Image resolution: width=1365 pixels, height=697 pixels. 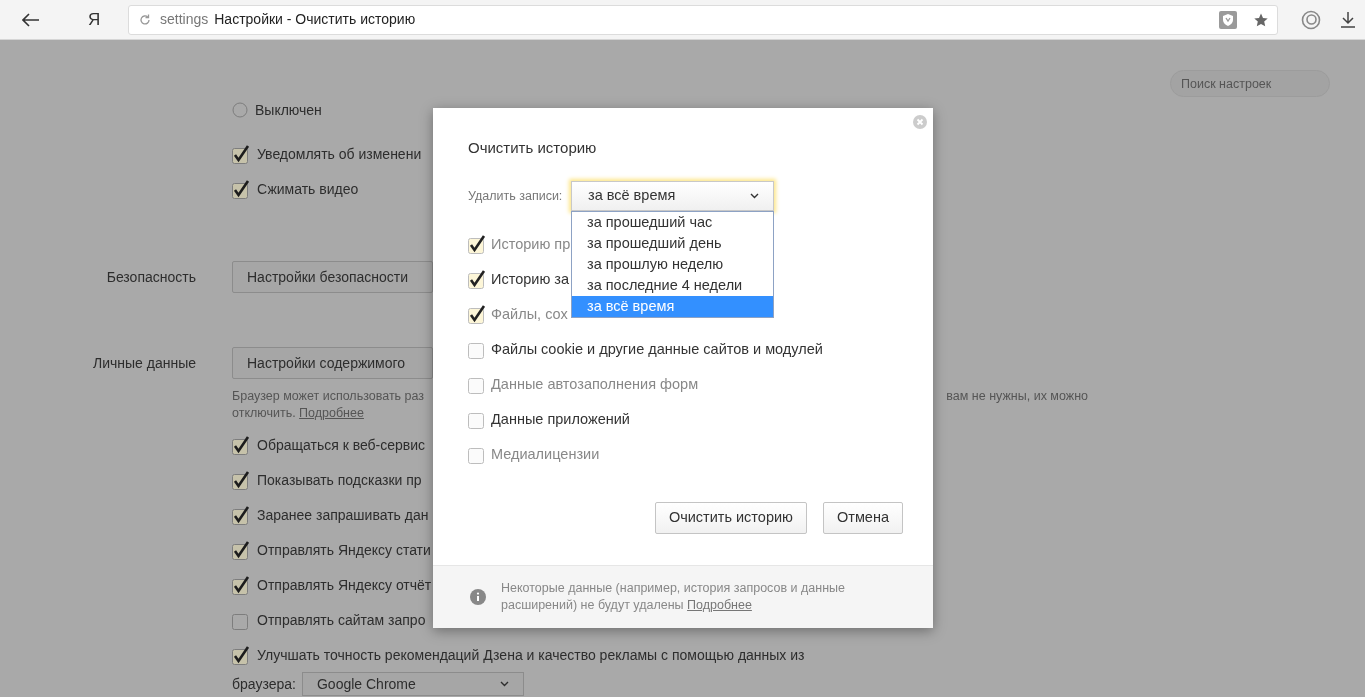 What do you see at coordinates (1228, 19) in the screenshot?
I see `shield-icon` at bounding box center [1228, 19].